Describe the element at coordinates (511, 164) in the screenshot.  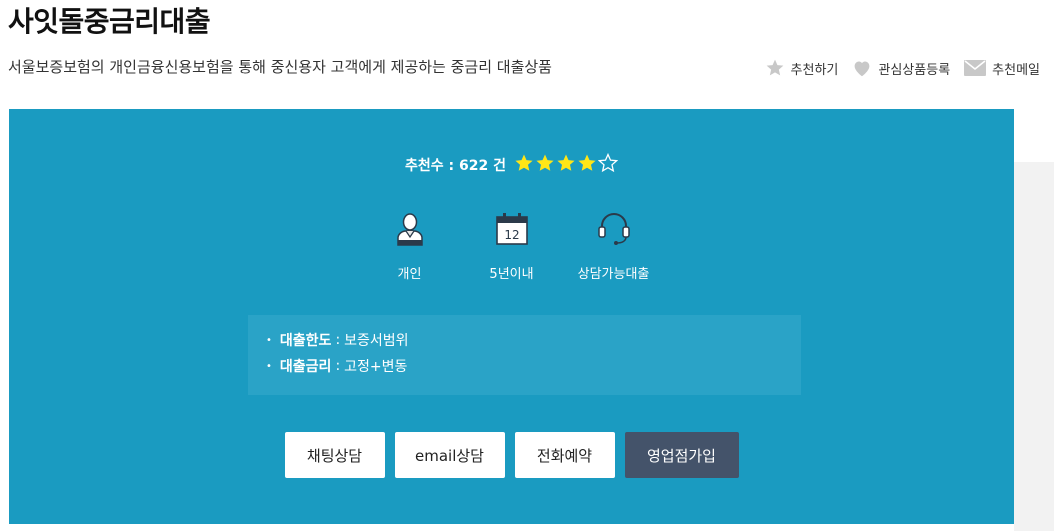
I see `recommend-summary: 추천수 : 622 건` at that location.